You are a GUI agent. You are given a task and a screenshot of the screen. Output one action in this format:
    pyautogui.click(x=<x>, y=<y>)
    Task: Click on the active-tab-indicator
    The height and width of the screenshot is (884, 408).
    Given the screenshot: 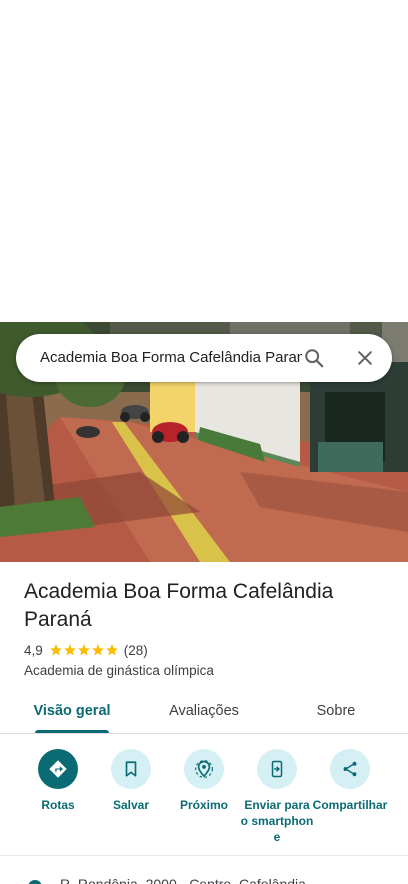 What is the action you would take?
    pyautogui.click(x=72, y=731)
    